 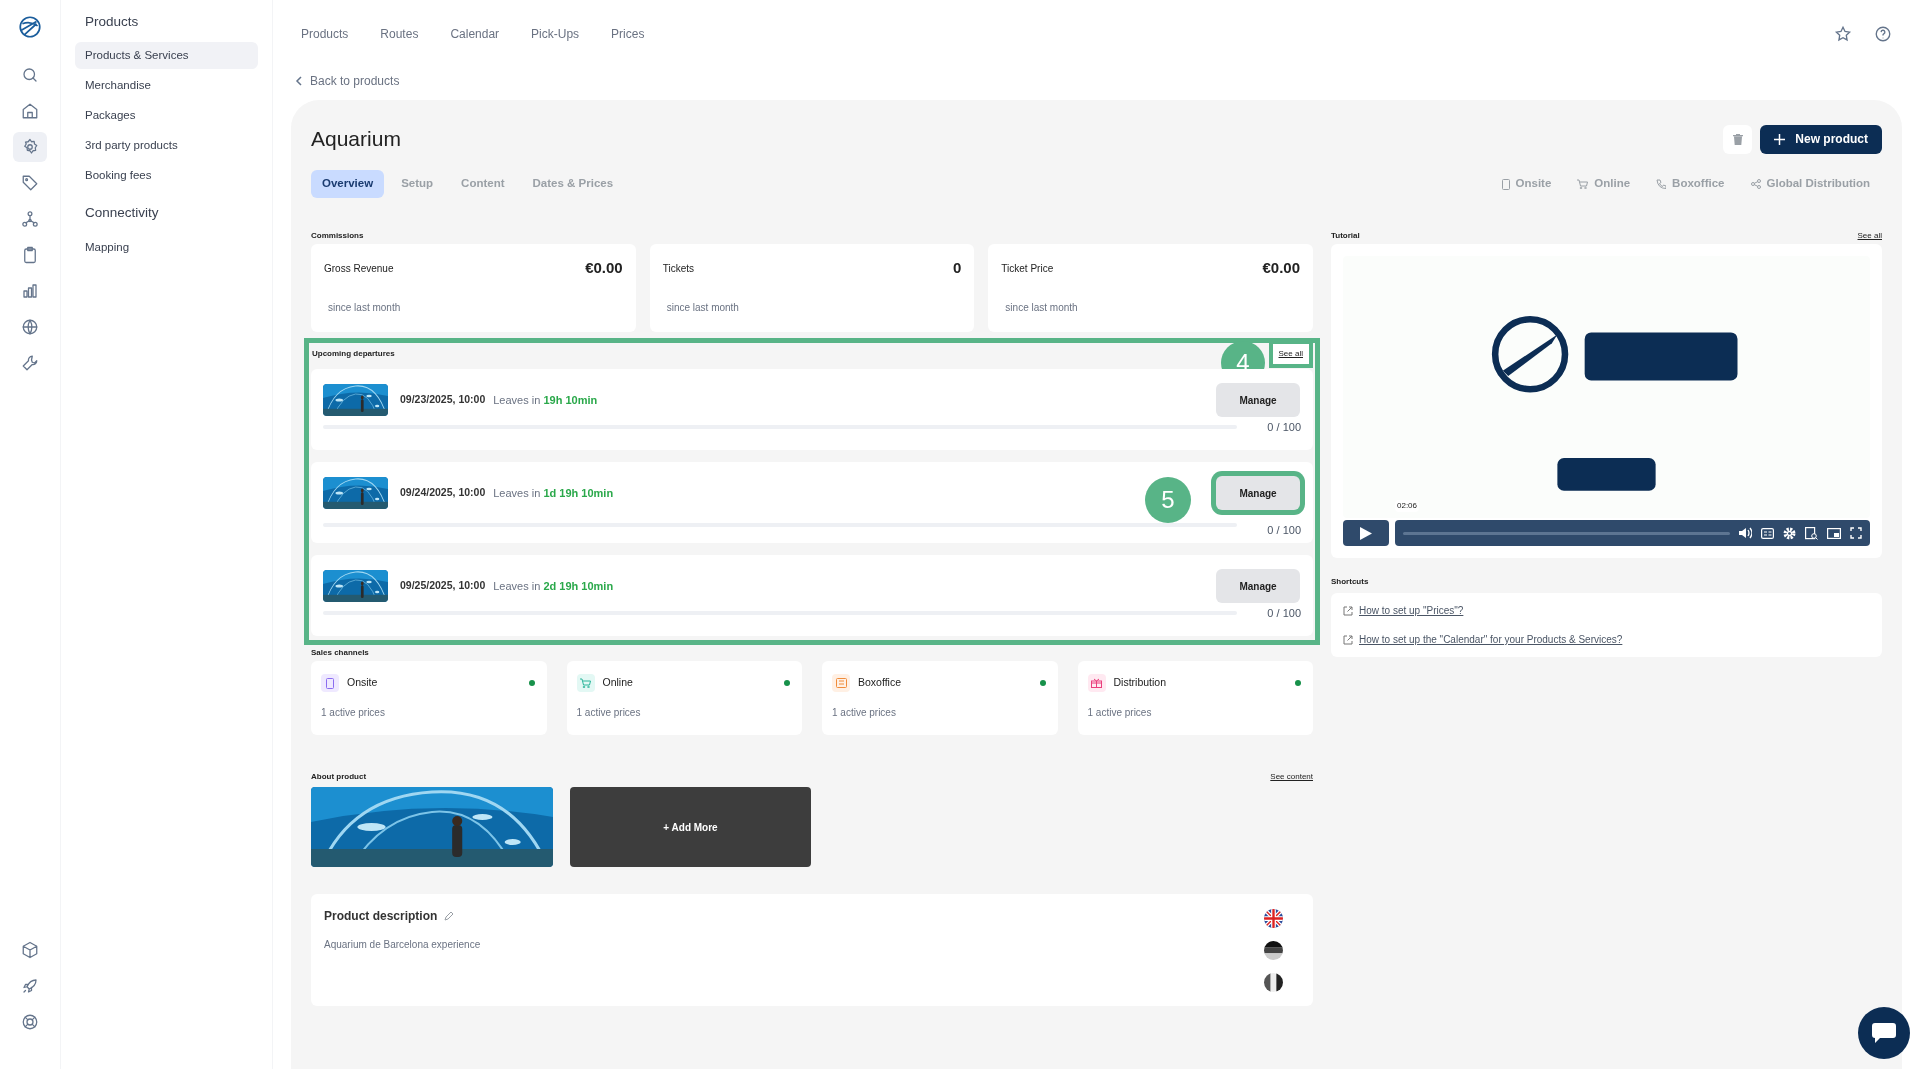 I want to click on home-icon, so click(x=30, y=111).